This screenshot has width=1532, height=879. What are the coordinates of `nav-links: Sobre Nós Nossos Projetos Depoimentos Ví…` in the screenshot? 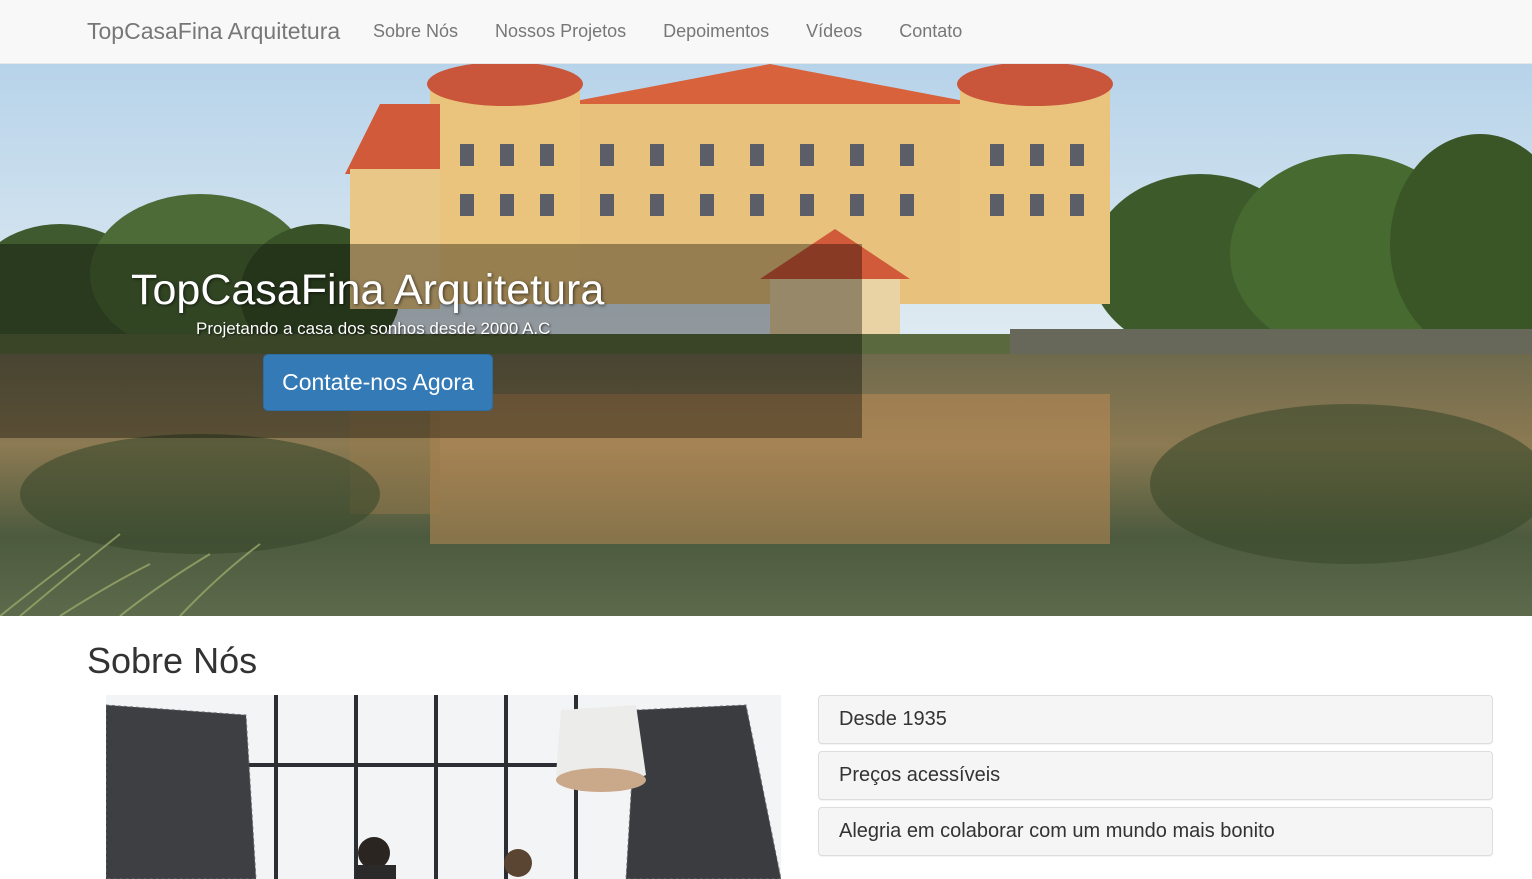 It's located at (686, 31).